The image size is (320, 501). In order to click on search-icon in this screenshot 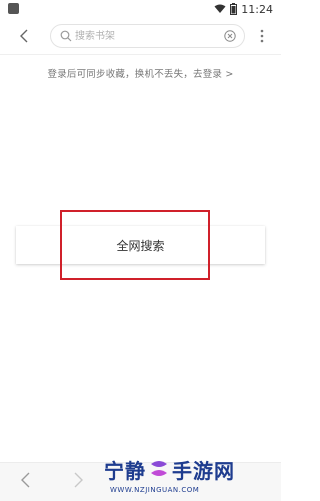, I will do `click(66, 36)`.